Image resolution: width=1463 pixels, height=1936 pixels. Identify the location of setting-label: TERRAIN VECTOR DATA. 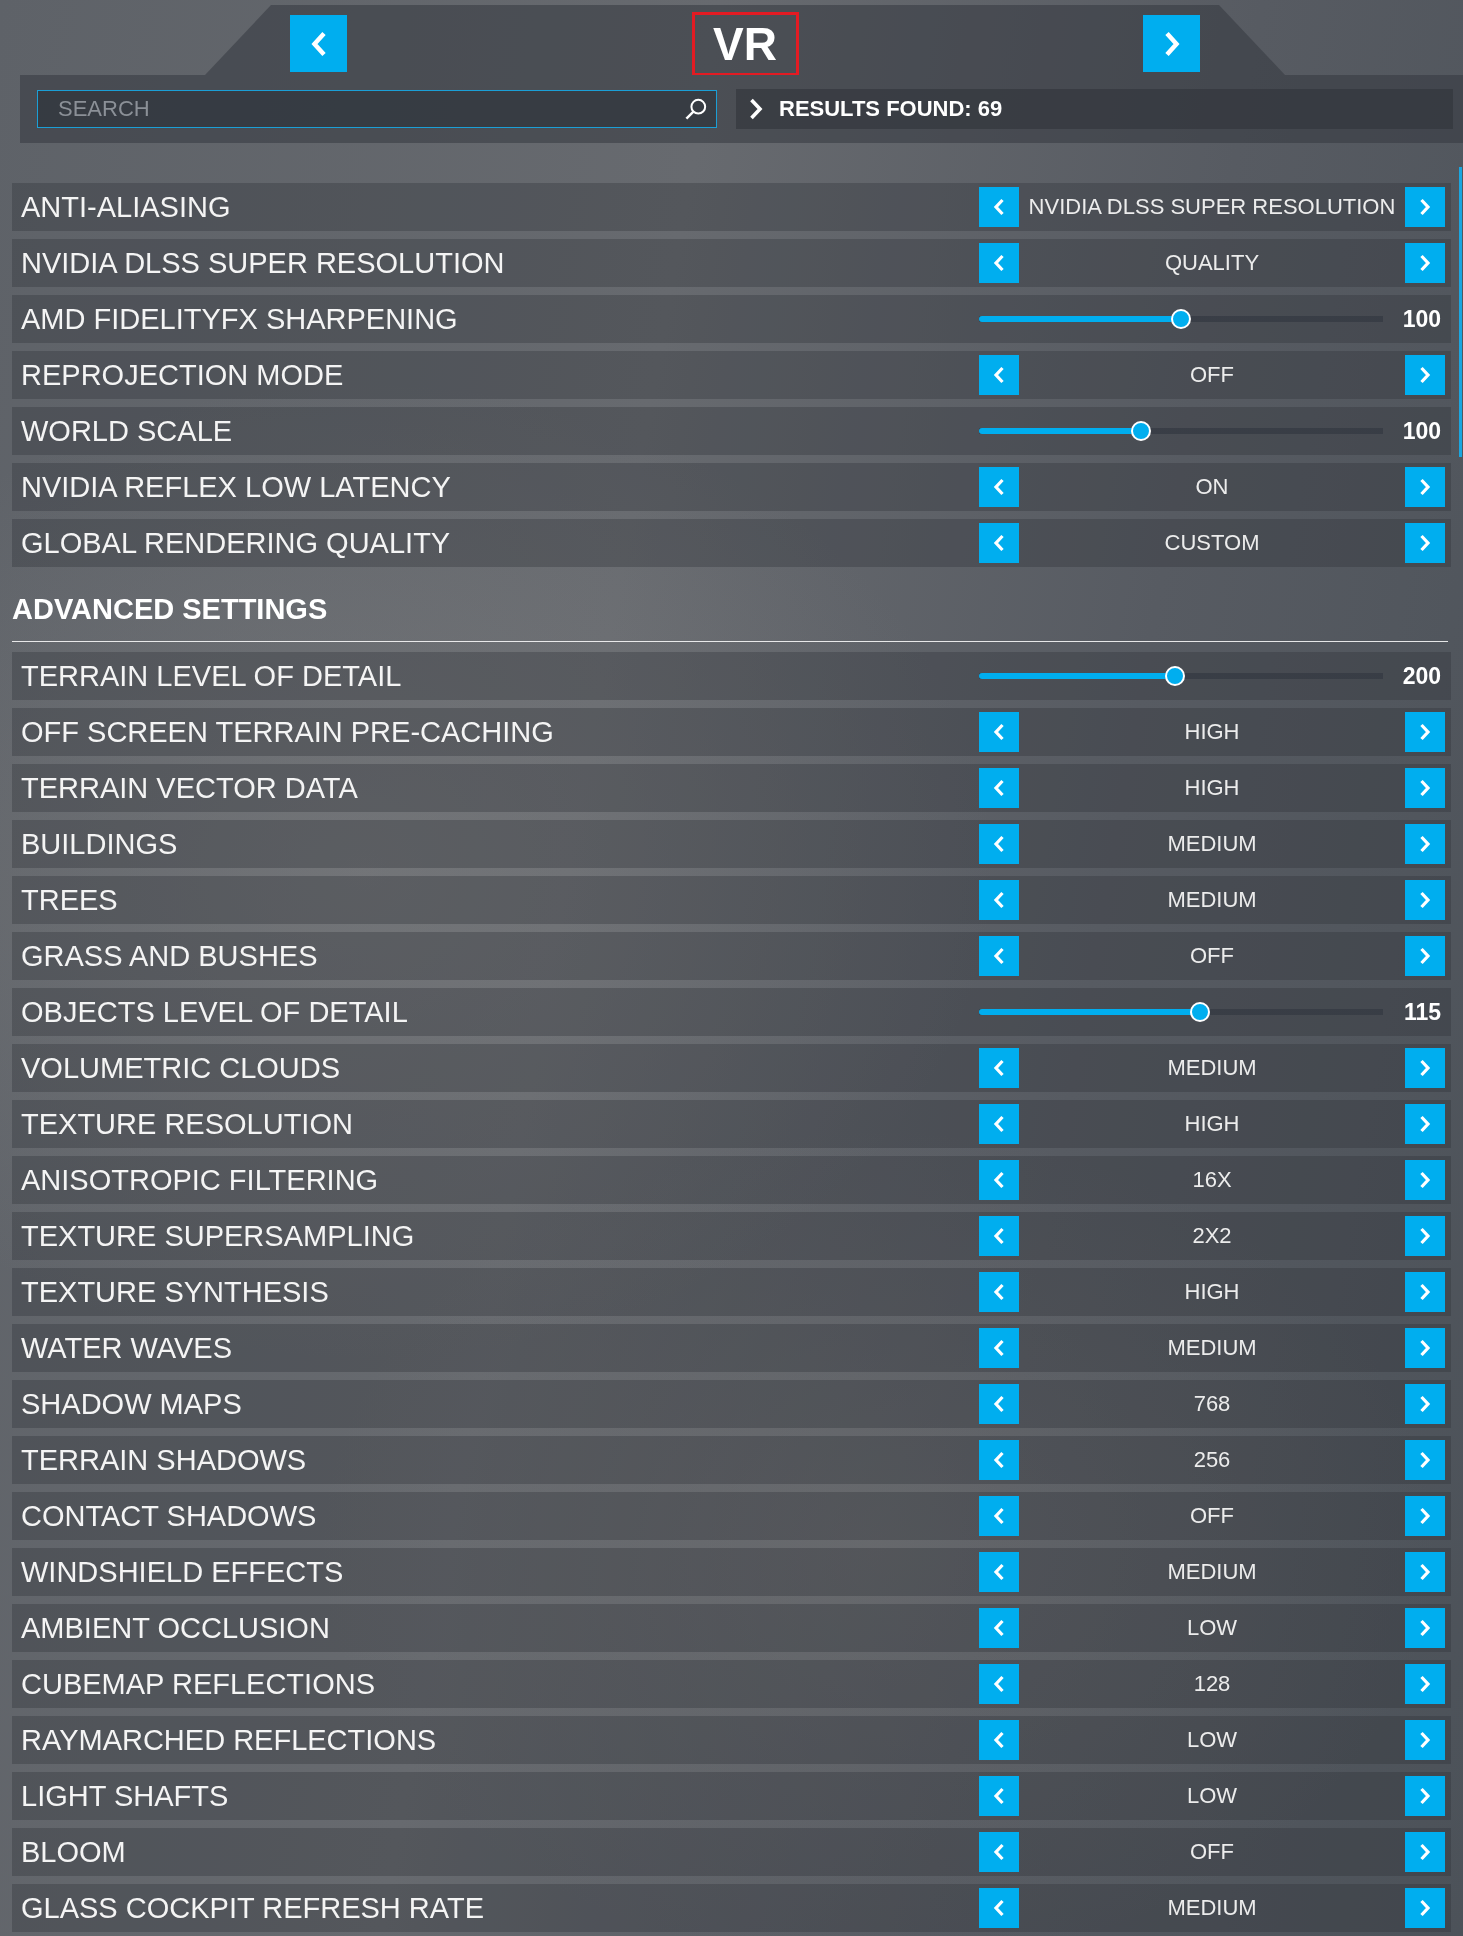
(189, 788).